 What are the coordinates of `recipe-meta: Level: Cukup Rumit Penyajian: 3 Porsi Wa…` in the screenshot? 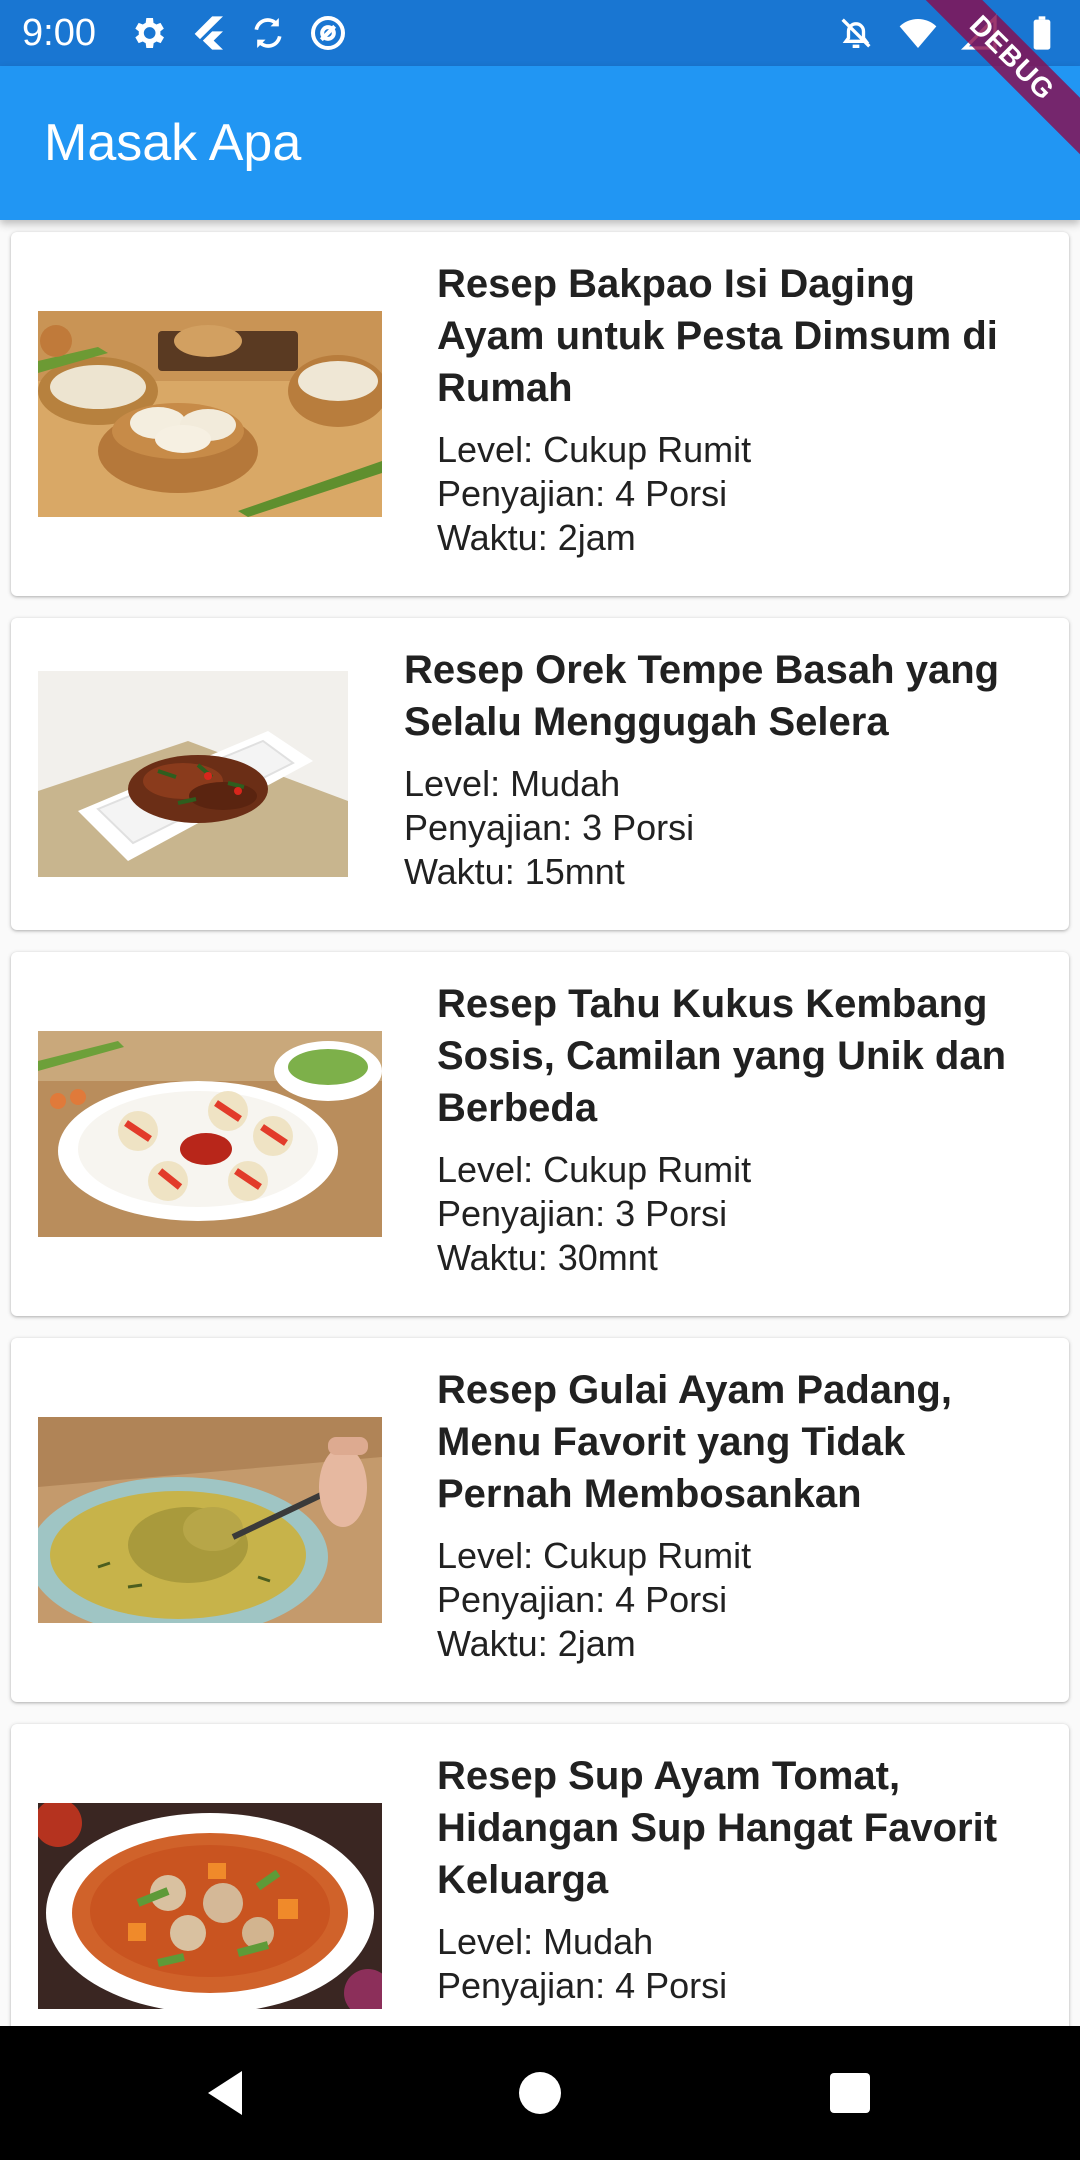 It's located at (733, 1214).